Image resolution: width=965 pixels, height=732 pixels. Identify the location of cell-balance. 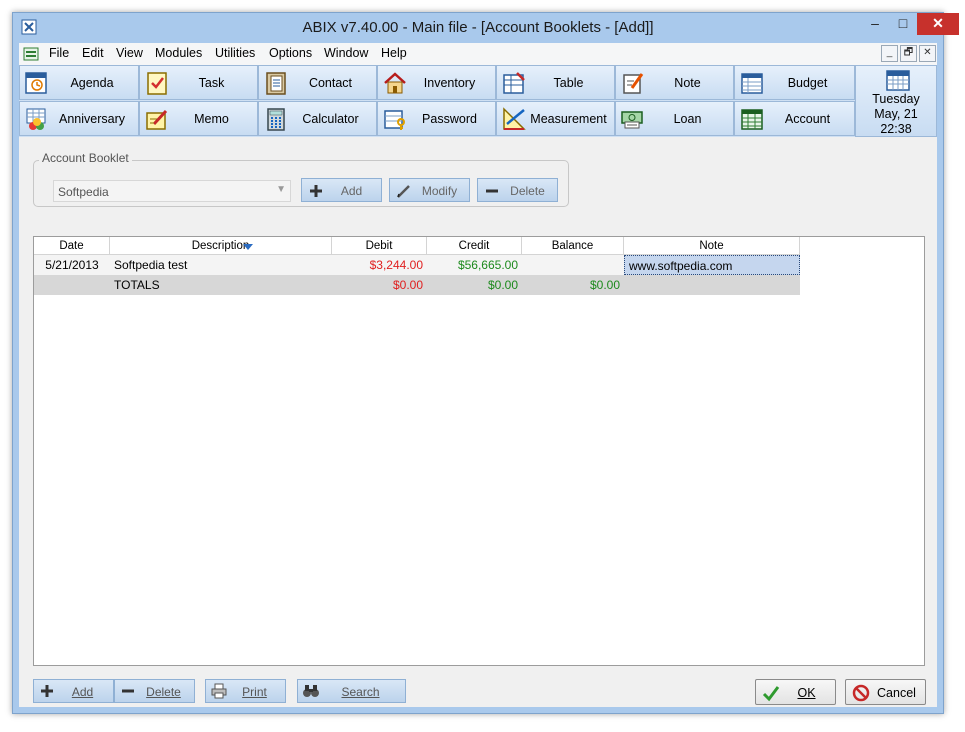
(573, 265).